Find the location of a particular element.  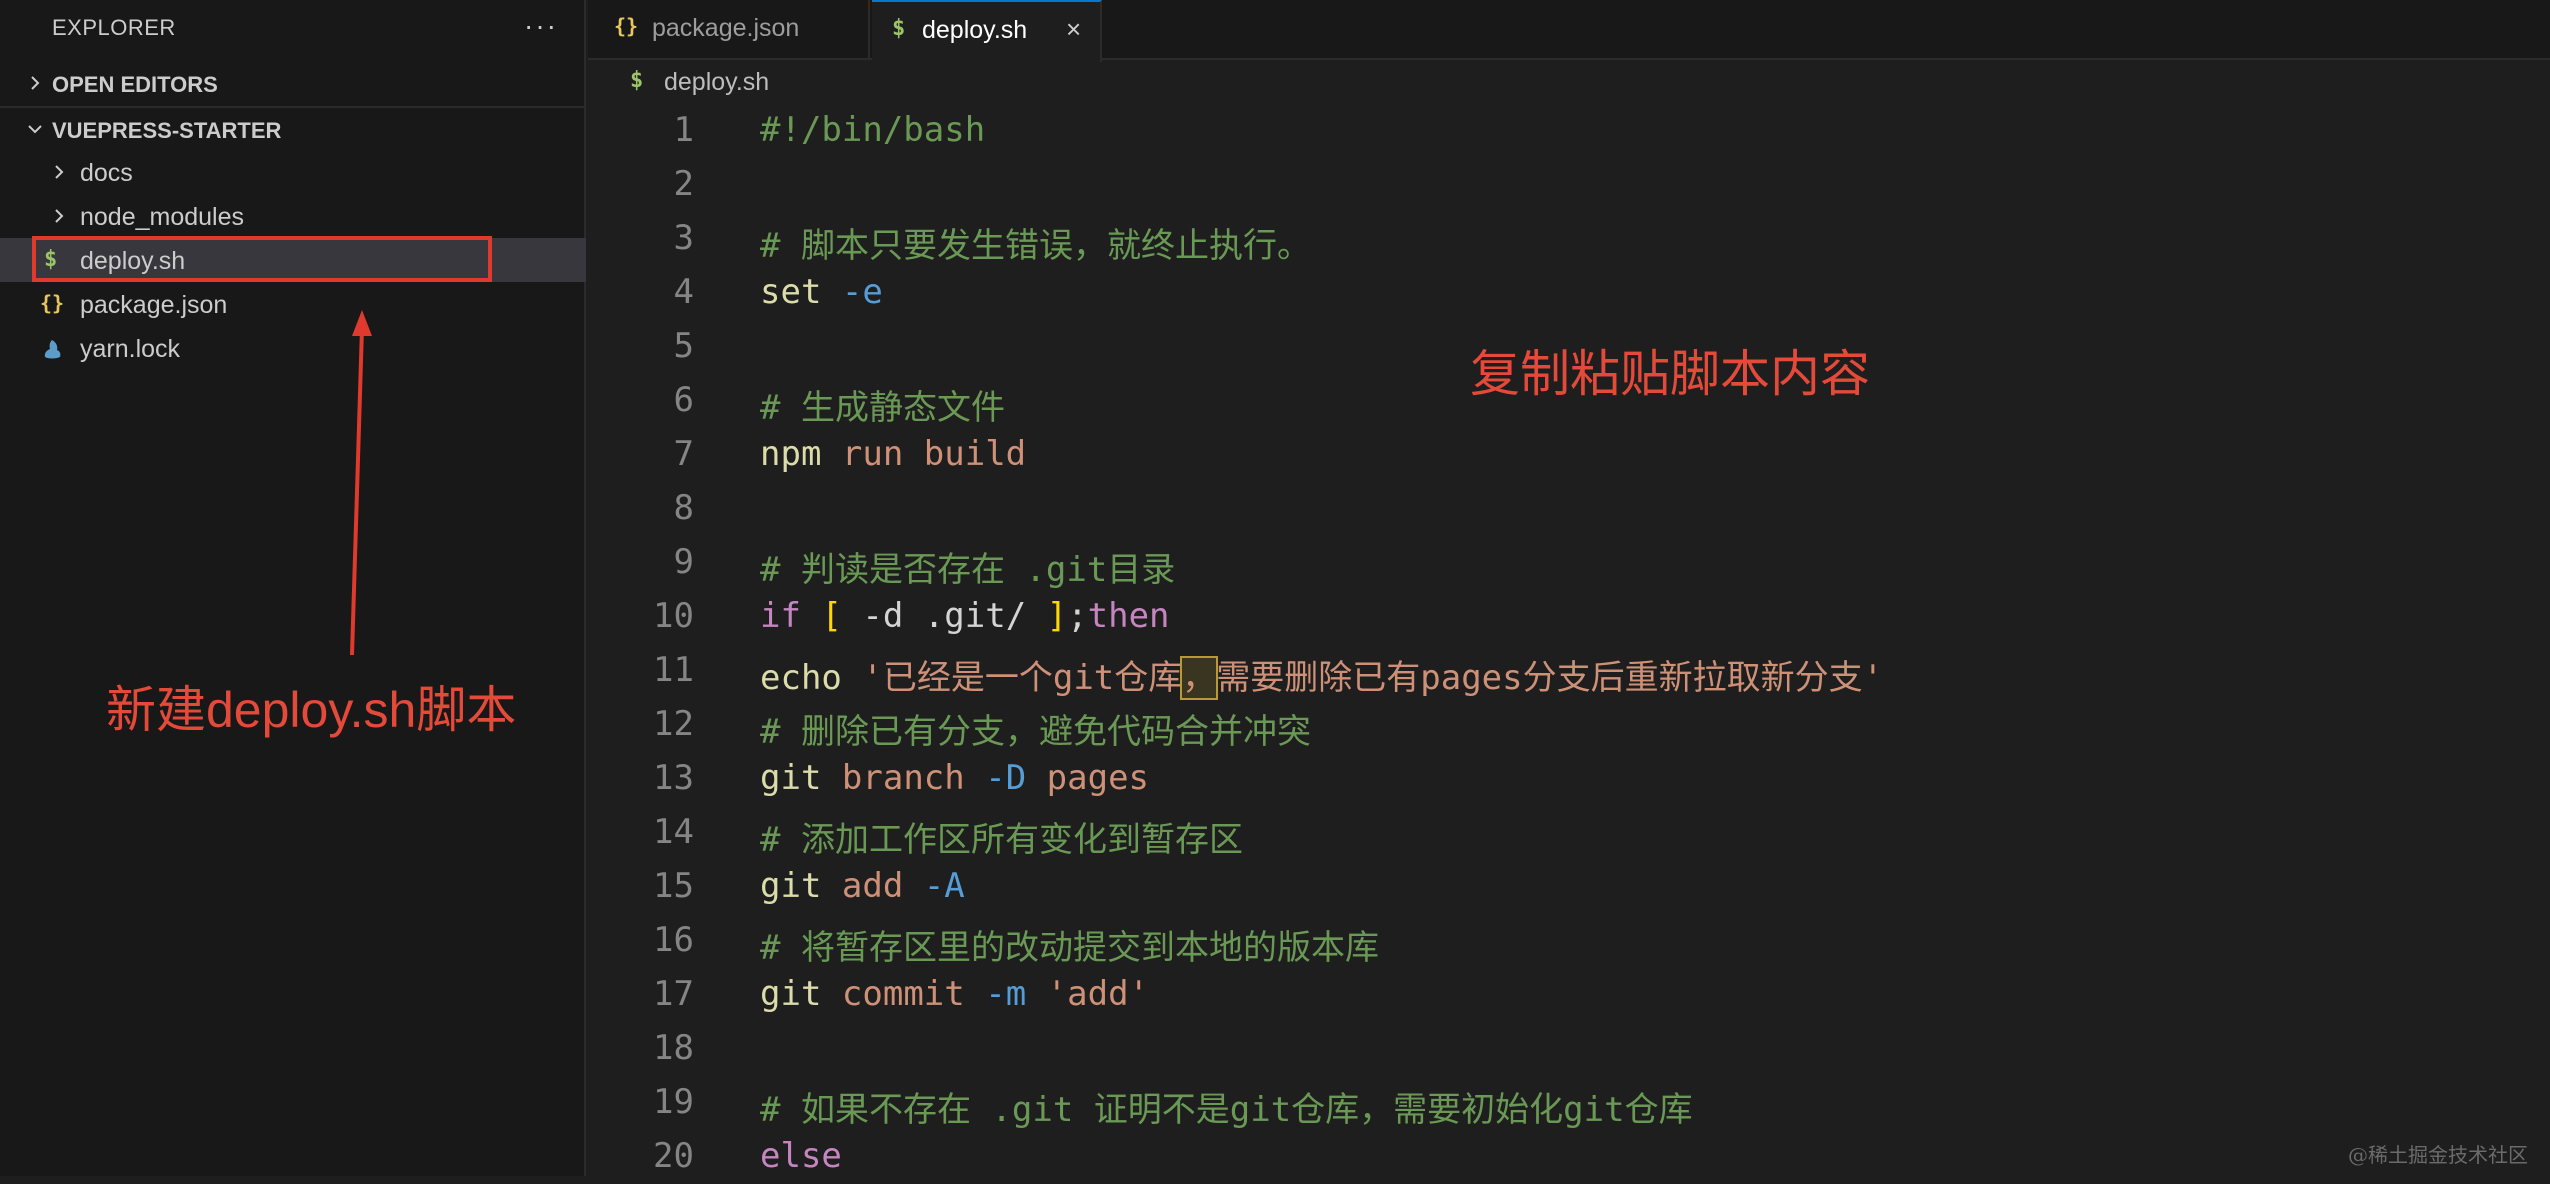

code-text: # 添加工作区所有变化到暂存区 is located at coordinates (1001, 836).